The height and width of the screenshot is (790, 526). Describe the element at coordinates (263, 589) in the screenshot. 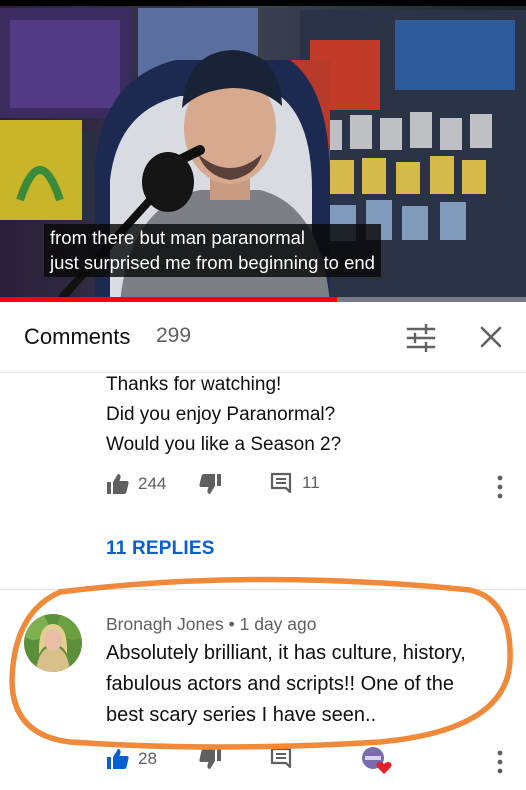

I see `comment-divider` at that location.